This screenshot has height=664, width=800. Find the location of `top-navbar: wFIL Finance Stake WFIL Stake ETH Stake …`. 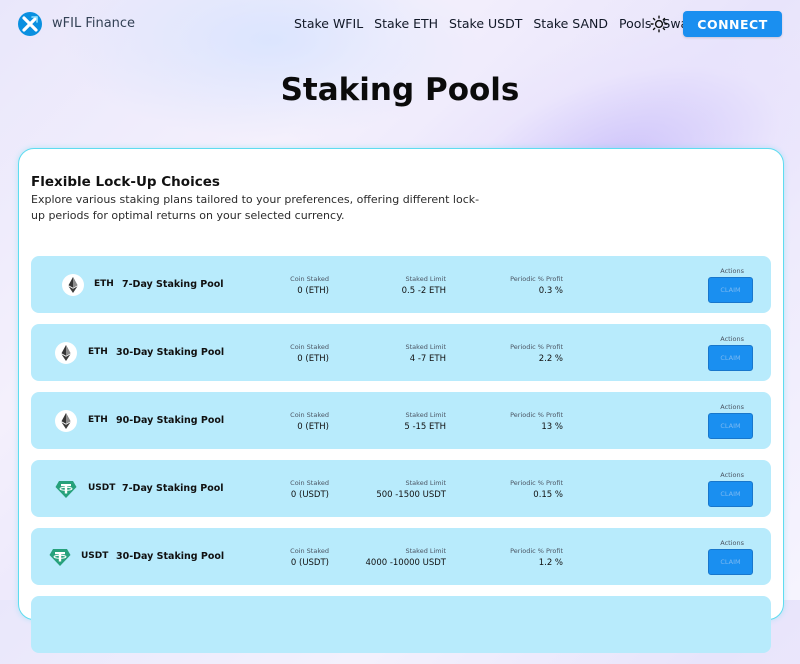

top-navbar: wFIL Finance Stake WFIL Stake ETH Stake … is located at coordinates (400, 24).